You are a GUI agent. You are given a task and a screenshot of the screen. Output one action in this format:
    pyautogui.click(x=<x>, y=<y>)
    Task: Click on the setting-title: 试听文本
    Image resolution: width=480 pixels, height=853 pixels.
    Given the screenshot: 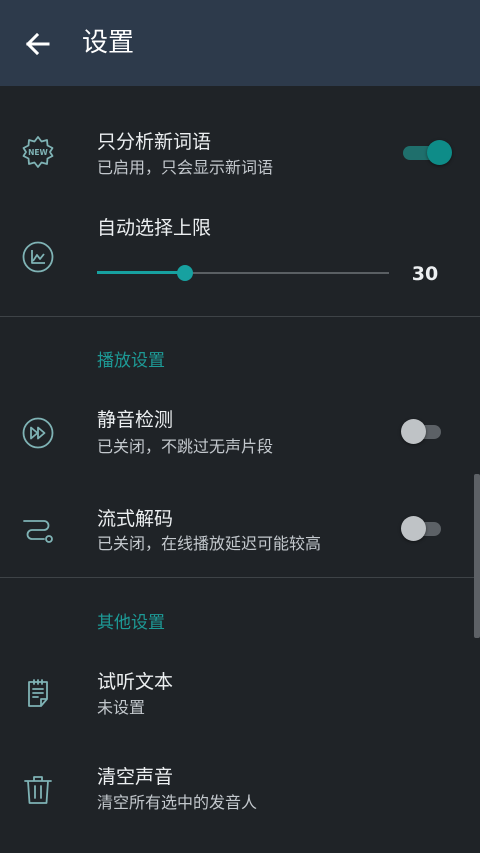 What is the action you would take?
    pyautogui.click(x=135, y=682)
    